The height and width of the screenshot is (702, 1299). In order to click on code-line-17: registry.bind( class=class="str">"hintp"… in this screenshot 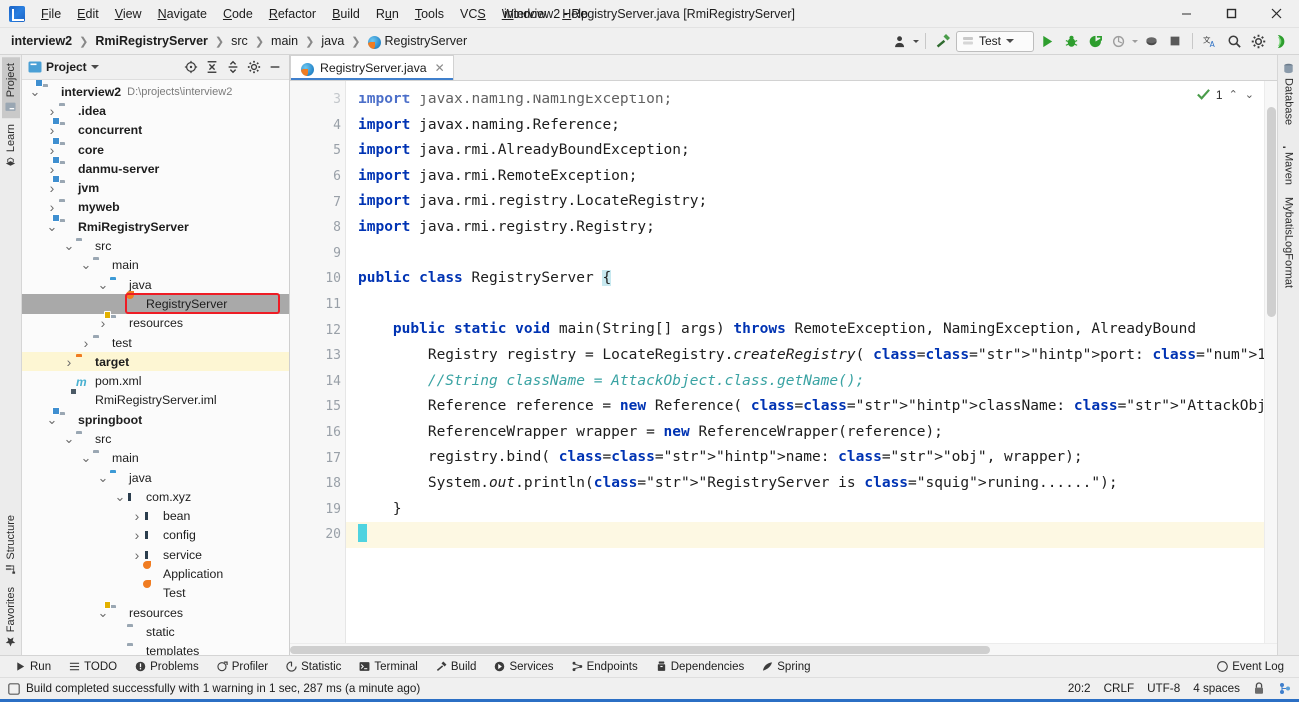, I will do `click(811, 458)`.